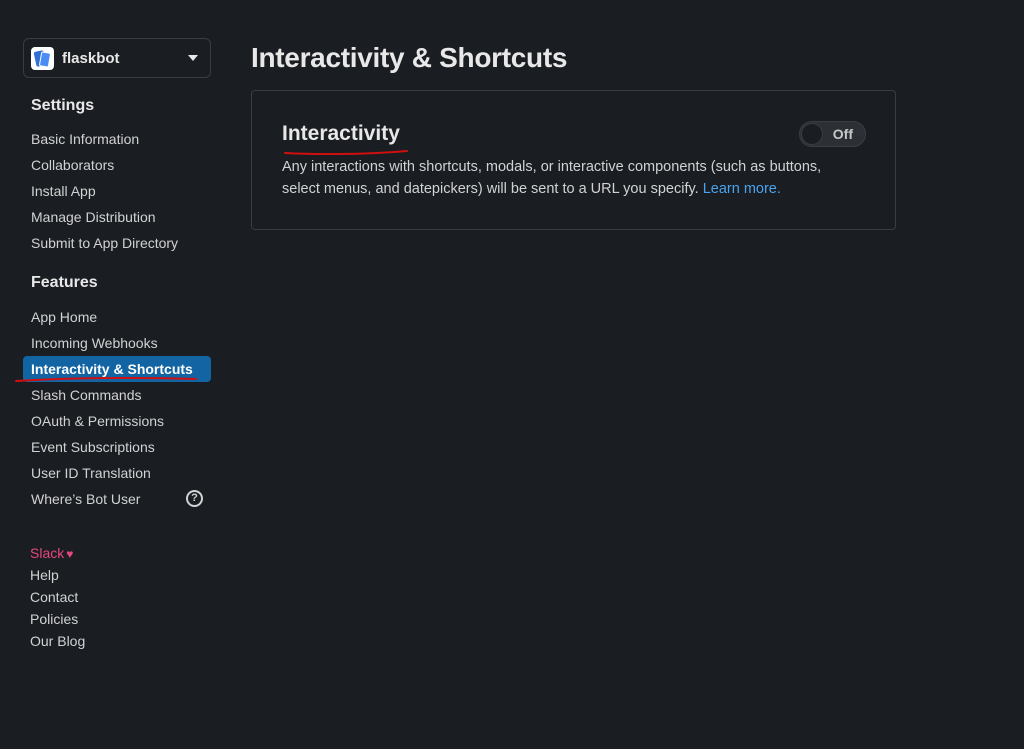  I want to click on app-switcher-dropdown: flaskbot, so click(117, 58).